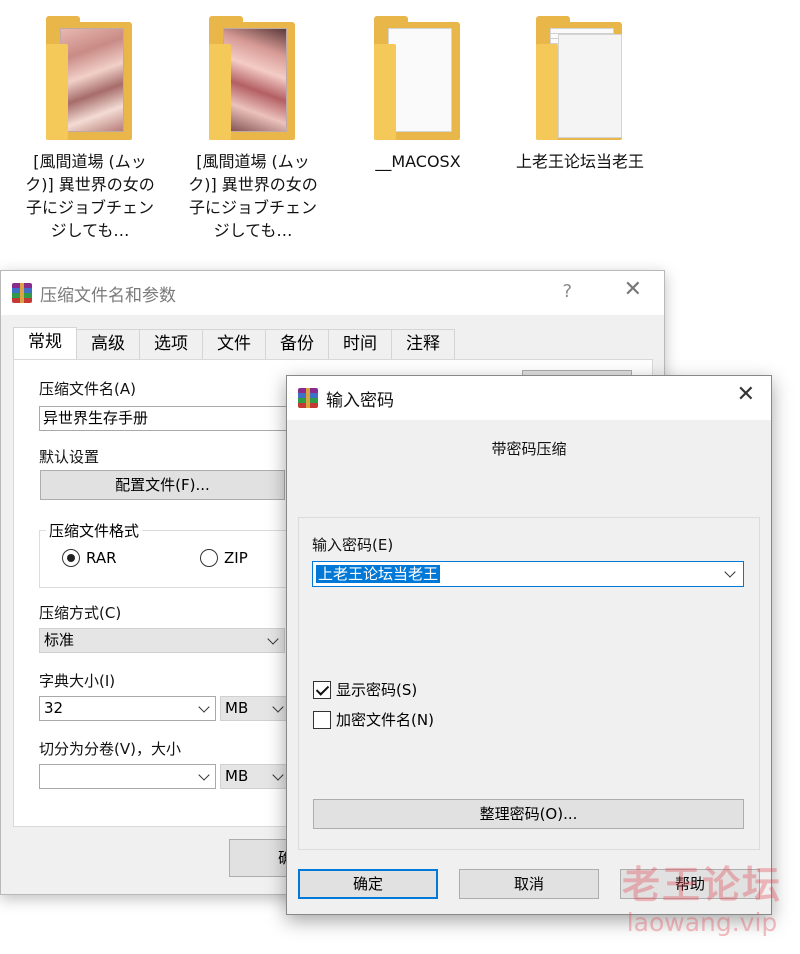 The image size is (800, 954). What do you see at coordinates (353, 545) in the screenshot?
I see `password-label: 输入密码(E)` at bounding box center [353, 545].